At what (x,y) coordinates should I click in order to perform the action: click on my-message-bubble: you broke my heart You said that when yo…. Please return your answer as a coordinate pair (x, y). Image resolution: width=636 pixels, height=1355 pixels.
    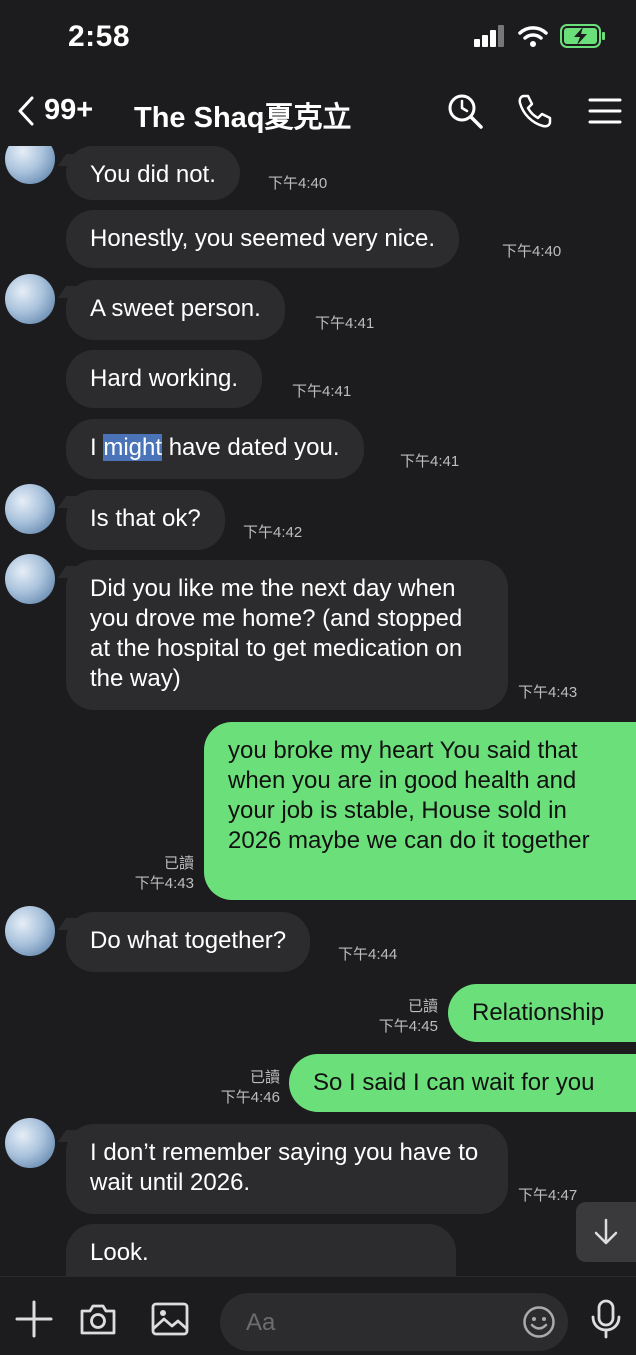
    Looking at the image, I should click on (420, 811).